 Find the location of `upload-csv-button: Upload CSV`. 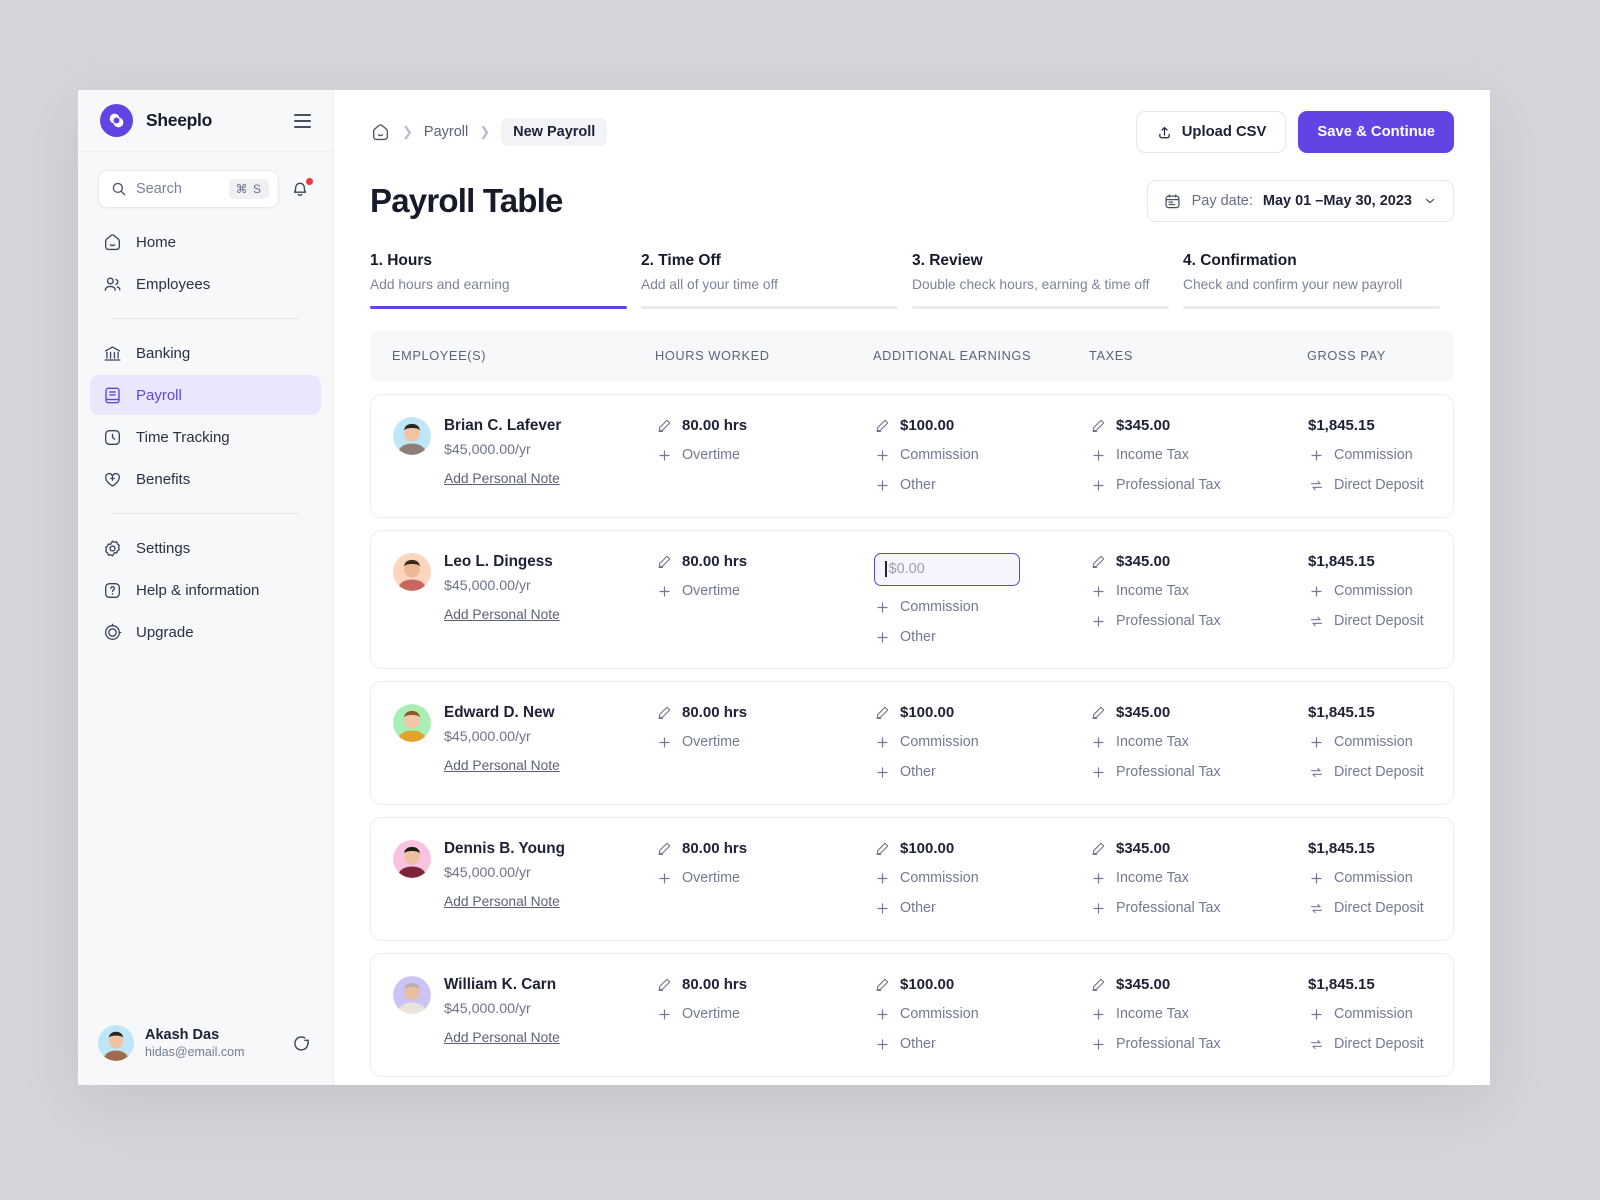

upload-csv-button: Upload CSV is located at coordinates (1211, 132).